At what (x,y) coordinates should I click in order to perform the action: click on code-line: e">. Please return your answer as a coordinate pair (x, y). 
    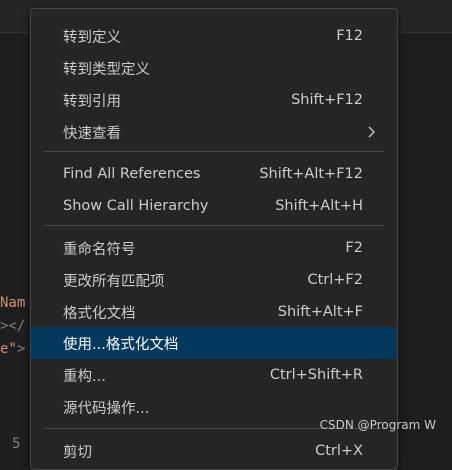
    Looking at the image, I should click on (12, 349).